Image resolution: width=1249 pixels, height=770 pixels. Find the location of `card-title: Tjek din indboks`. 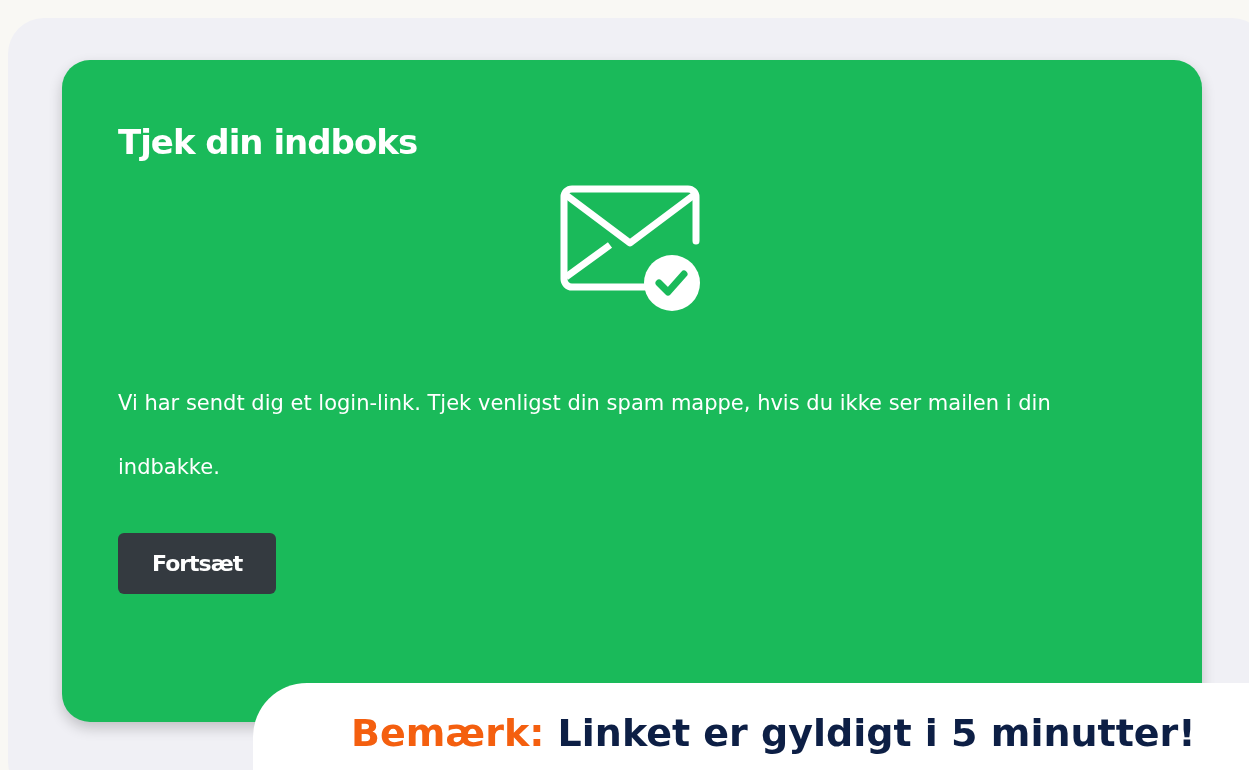

card-title: Tjek din indboks is located at coordinates (268, 142).